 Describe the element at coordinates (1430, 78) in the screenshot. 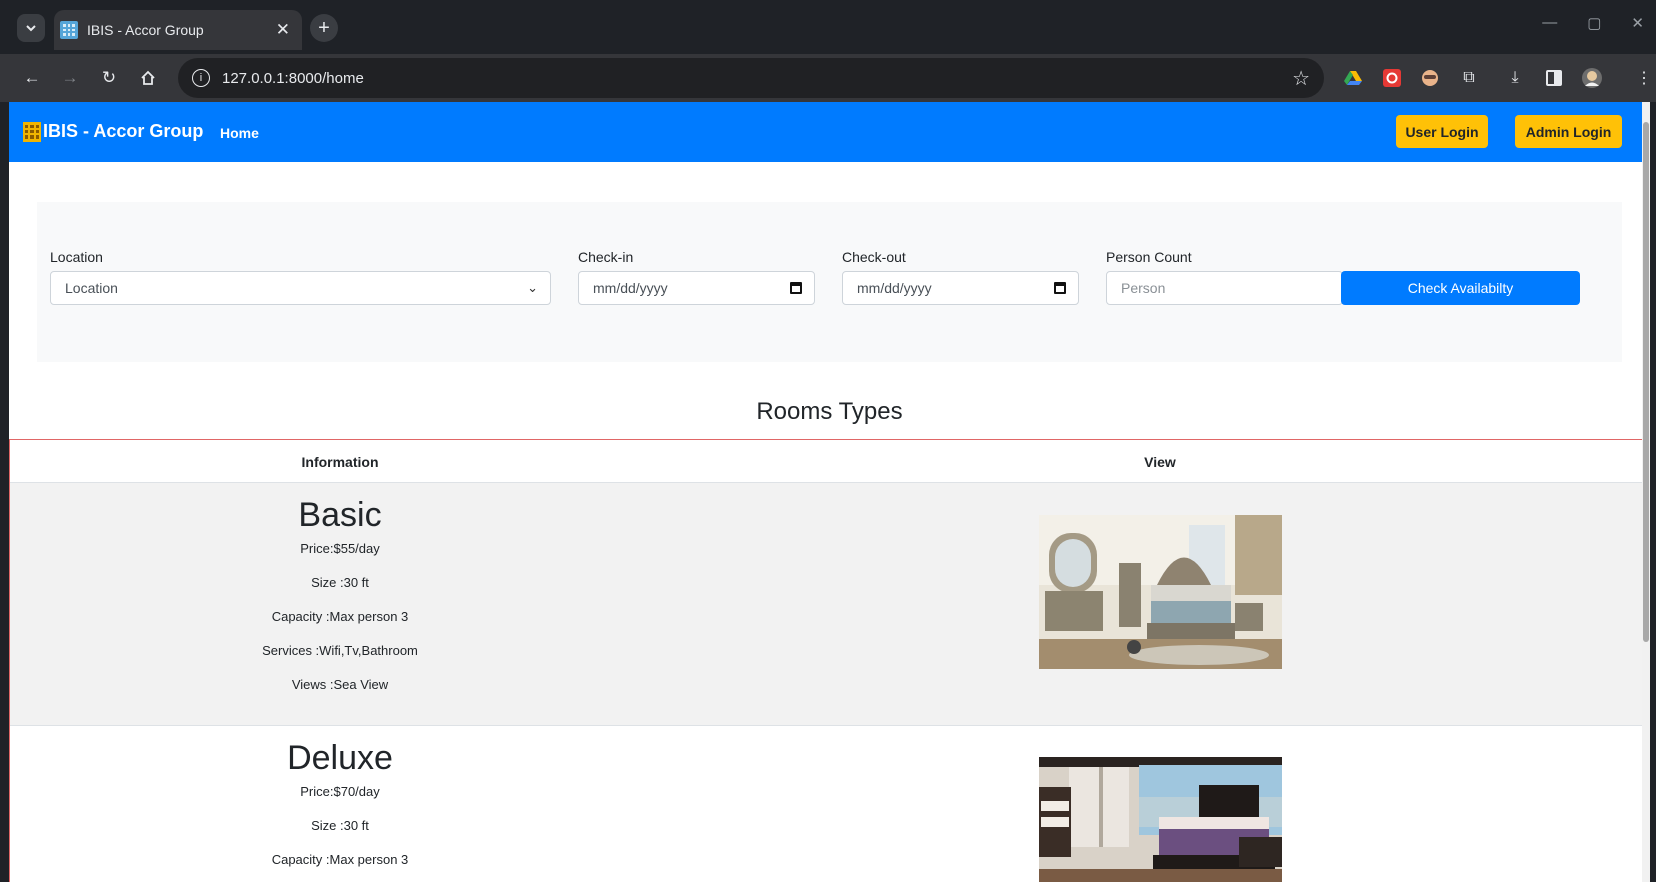

I see `extension-avatar-icon` at that location.